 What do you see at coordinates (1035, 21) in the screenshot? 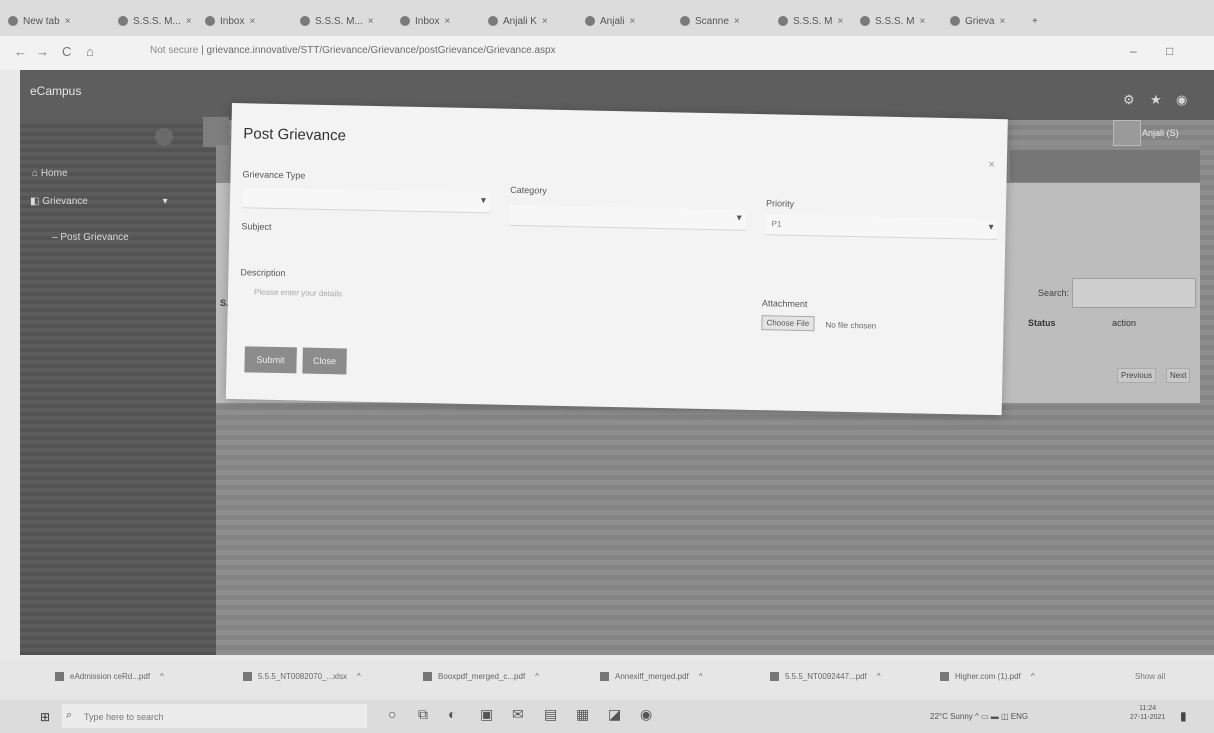
I see `new-tab-button: +` at bounding box center [1035, 21].